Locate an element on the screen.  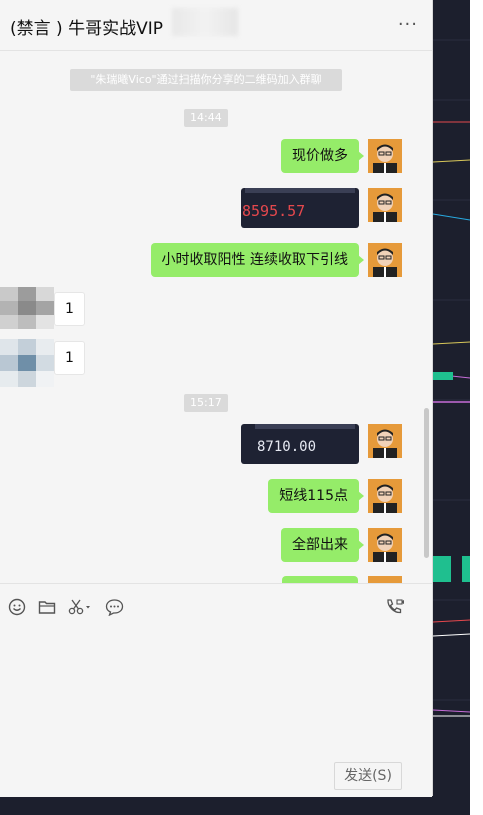
video-call-icon is located at coordinates (395, 607).